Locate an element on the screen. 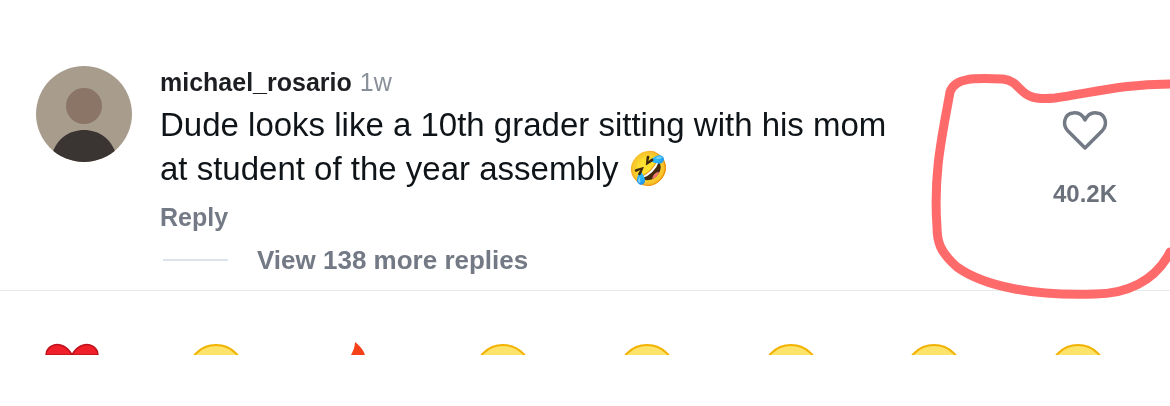 The height and width of the screenshot is (406, 1170). view-replies-link: View 138 more replies is located at coordinates (393, 260).